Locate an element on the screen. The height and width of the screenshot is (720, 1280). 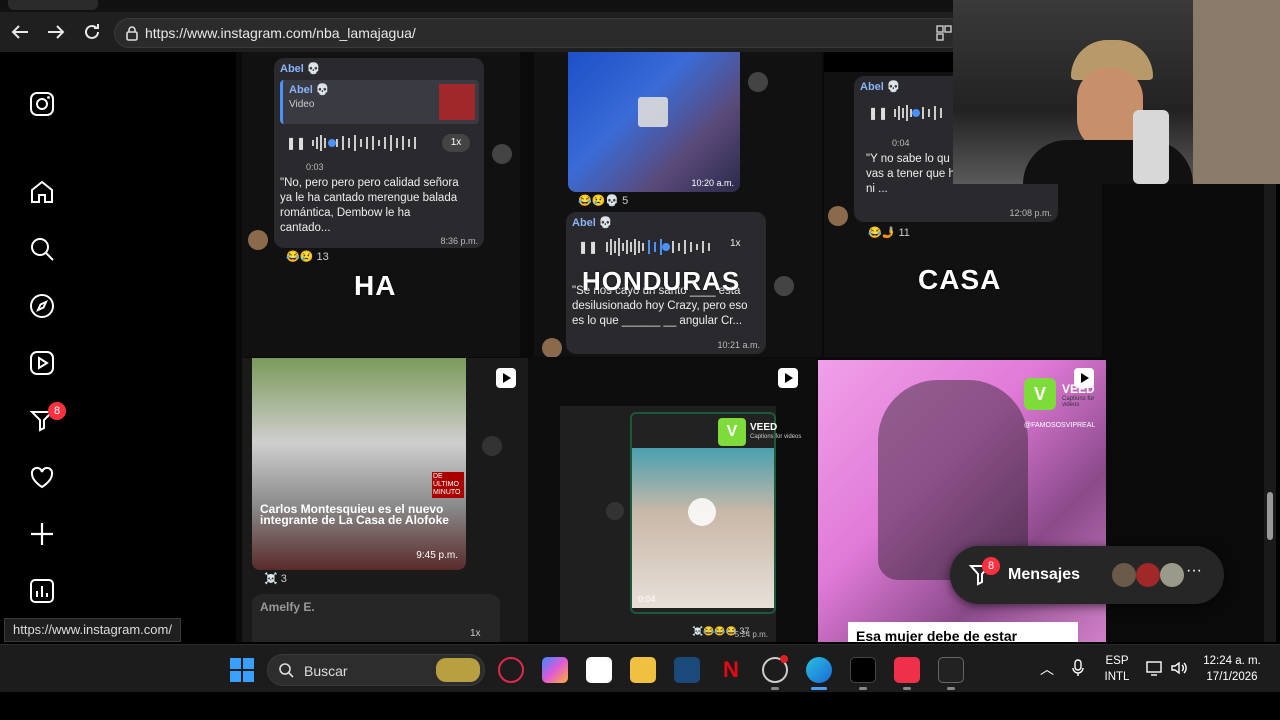
language-top: ESP is located at coordinates (1117, 661).